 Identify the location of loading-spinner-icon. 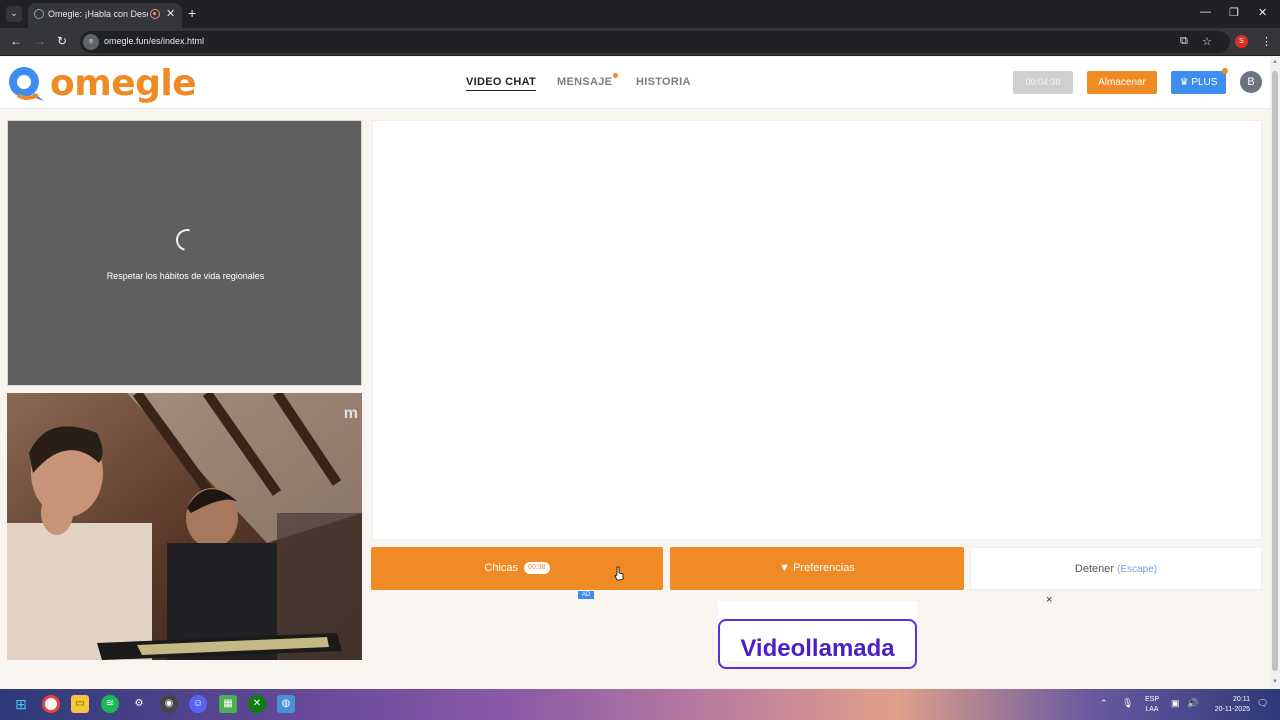
(187, 240).